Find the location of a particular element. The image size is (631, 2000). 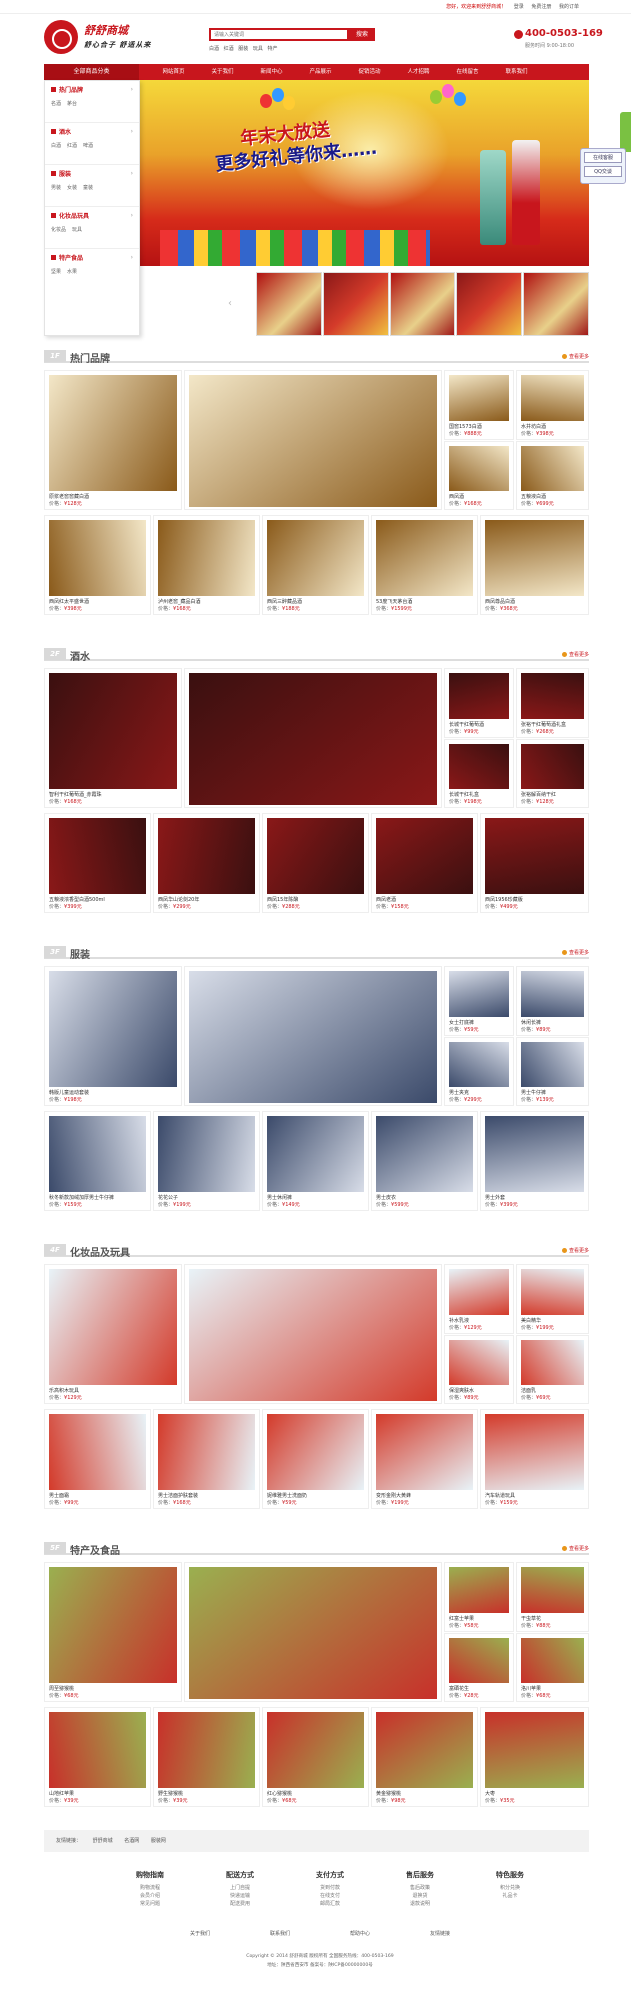

product-name: 53度飞天茅台酒 is located at coordinates (425, 601).